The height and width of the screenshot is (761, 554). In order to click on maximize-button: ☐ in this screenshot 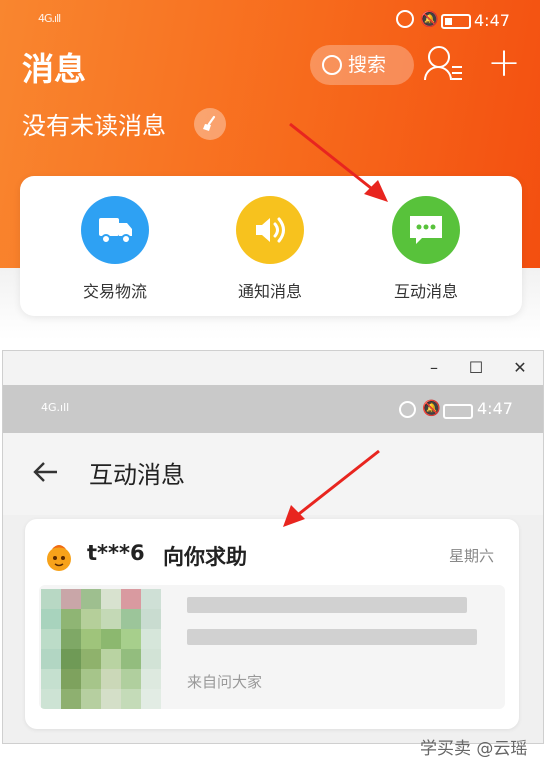, I will do `click(476, 368)`.